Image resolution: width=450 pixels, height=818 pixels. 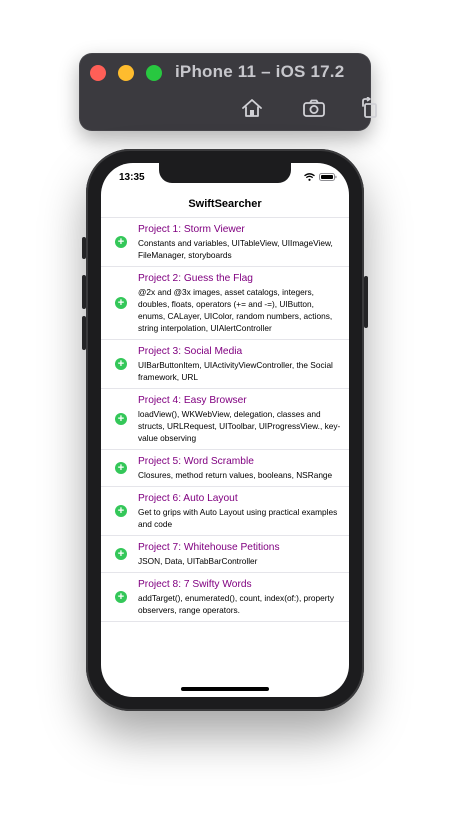 What do you see at coordinates (225, 173) in the screenshot?
I see `notch` at bounding box center [225, 173].